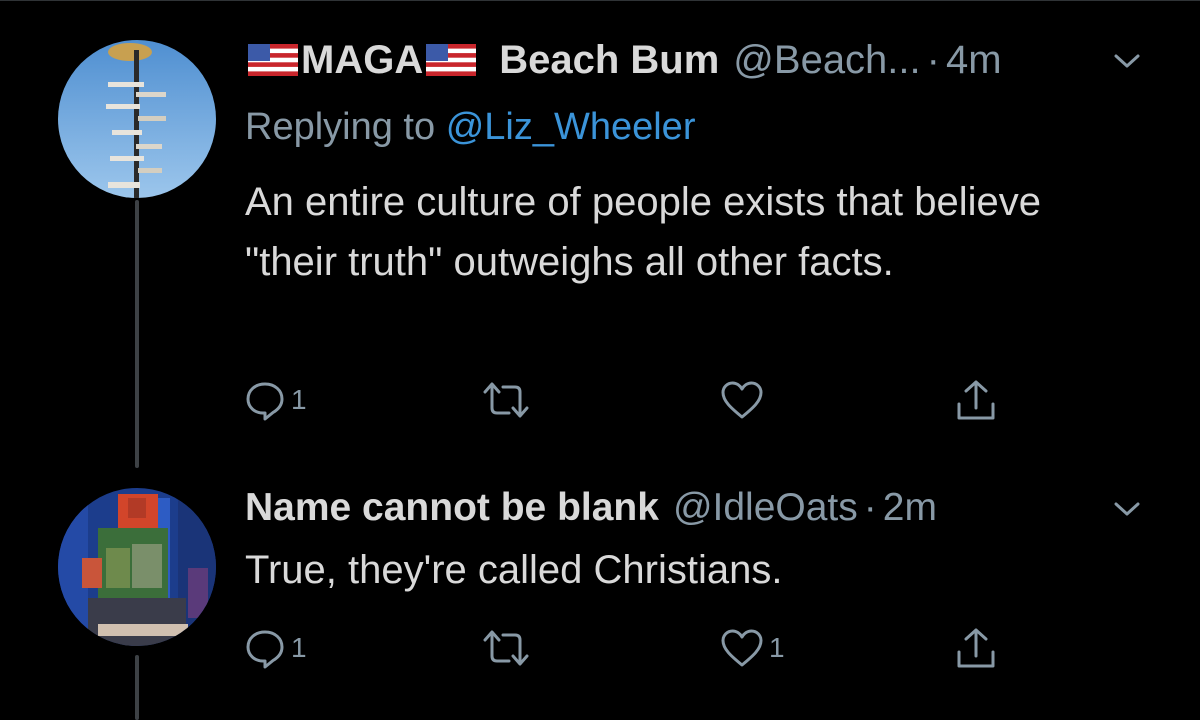  I want to click on signpost-photo, so click(137, 119).